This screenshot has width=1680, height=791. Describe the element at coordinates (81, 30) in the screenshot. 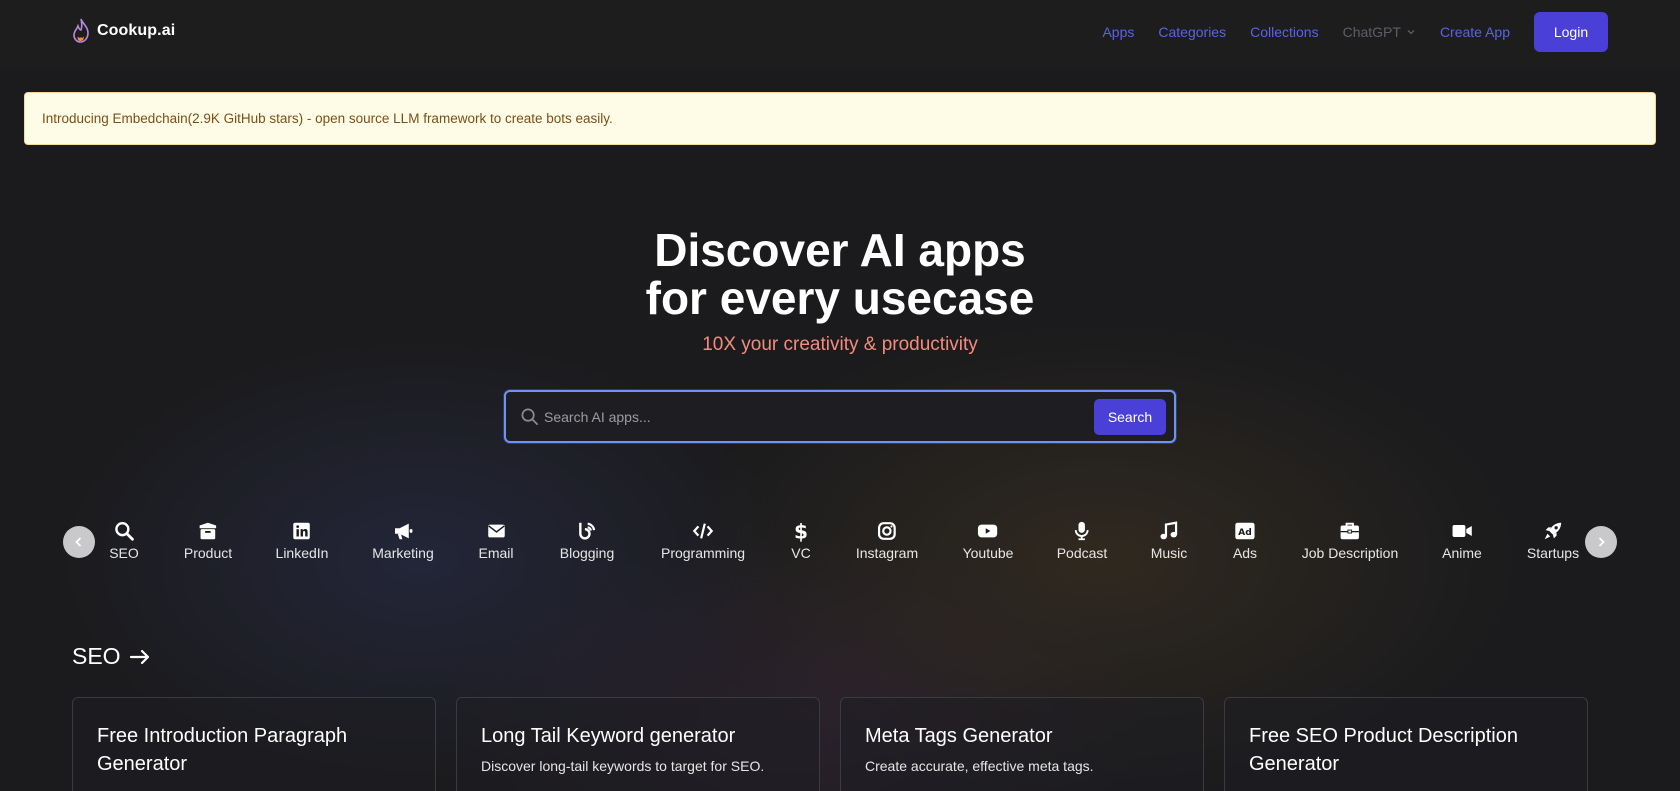

I see `flame-logo-icon` at that location.